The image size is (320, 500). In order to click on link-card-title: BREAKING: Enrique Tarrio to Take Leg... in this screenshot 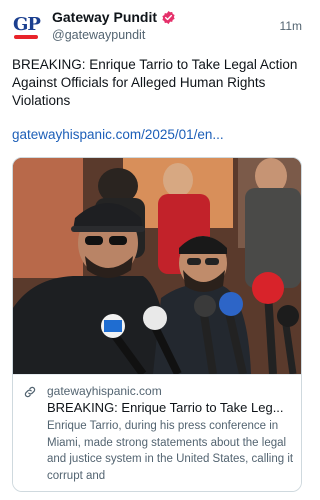, I will do `click(171, 407)`.